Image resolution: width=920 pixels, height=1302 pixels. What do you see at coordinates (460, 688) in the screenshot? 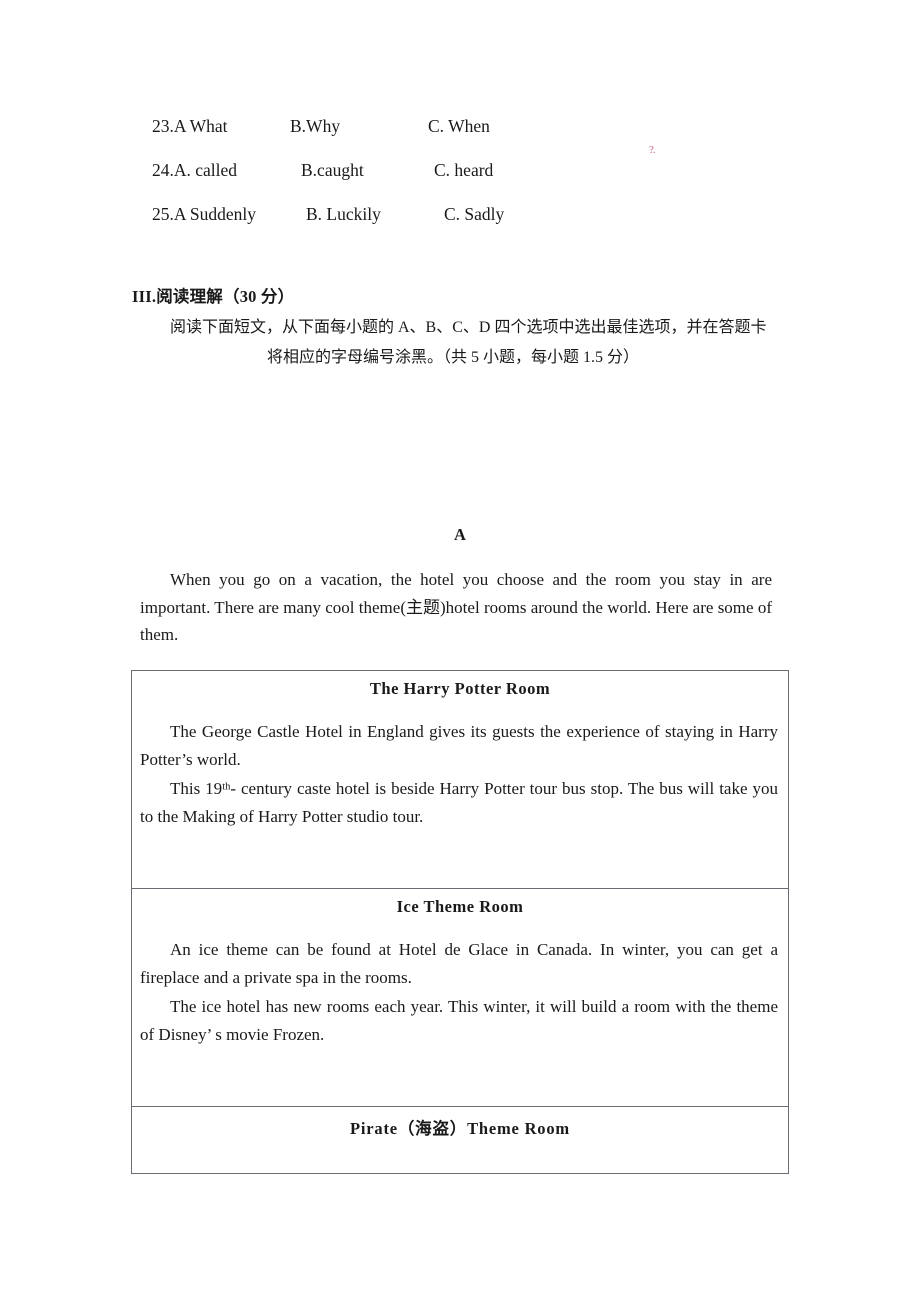
I see `theme-box-title: The Harry Potter Room` at bounding box center [460, 688].